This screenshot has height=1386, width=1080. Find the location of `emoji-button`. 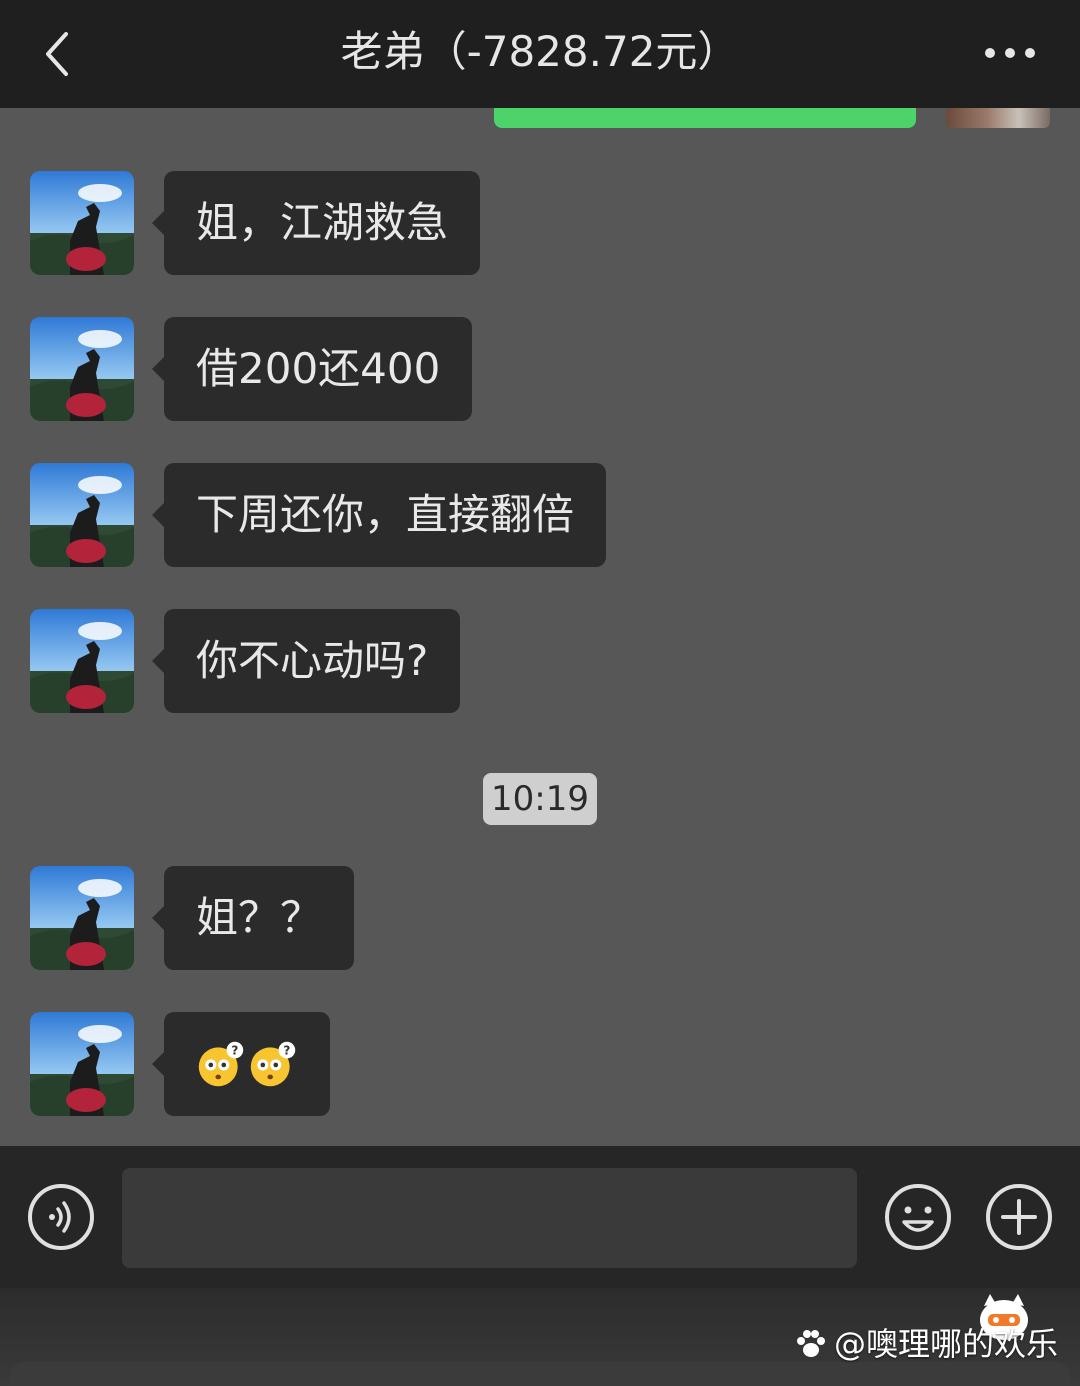

emoji-button is located at coordinates (918, 1217).